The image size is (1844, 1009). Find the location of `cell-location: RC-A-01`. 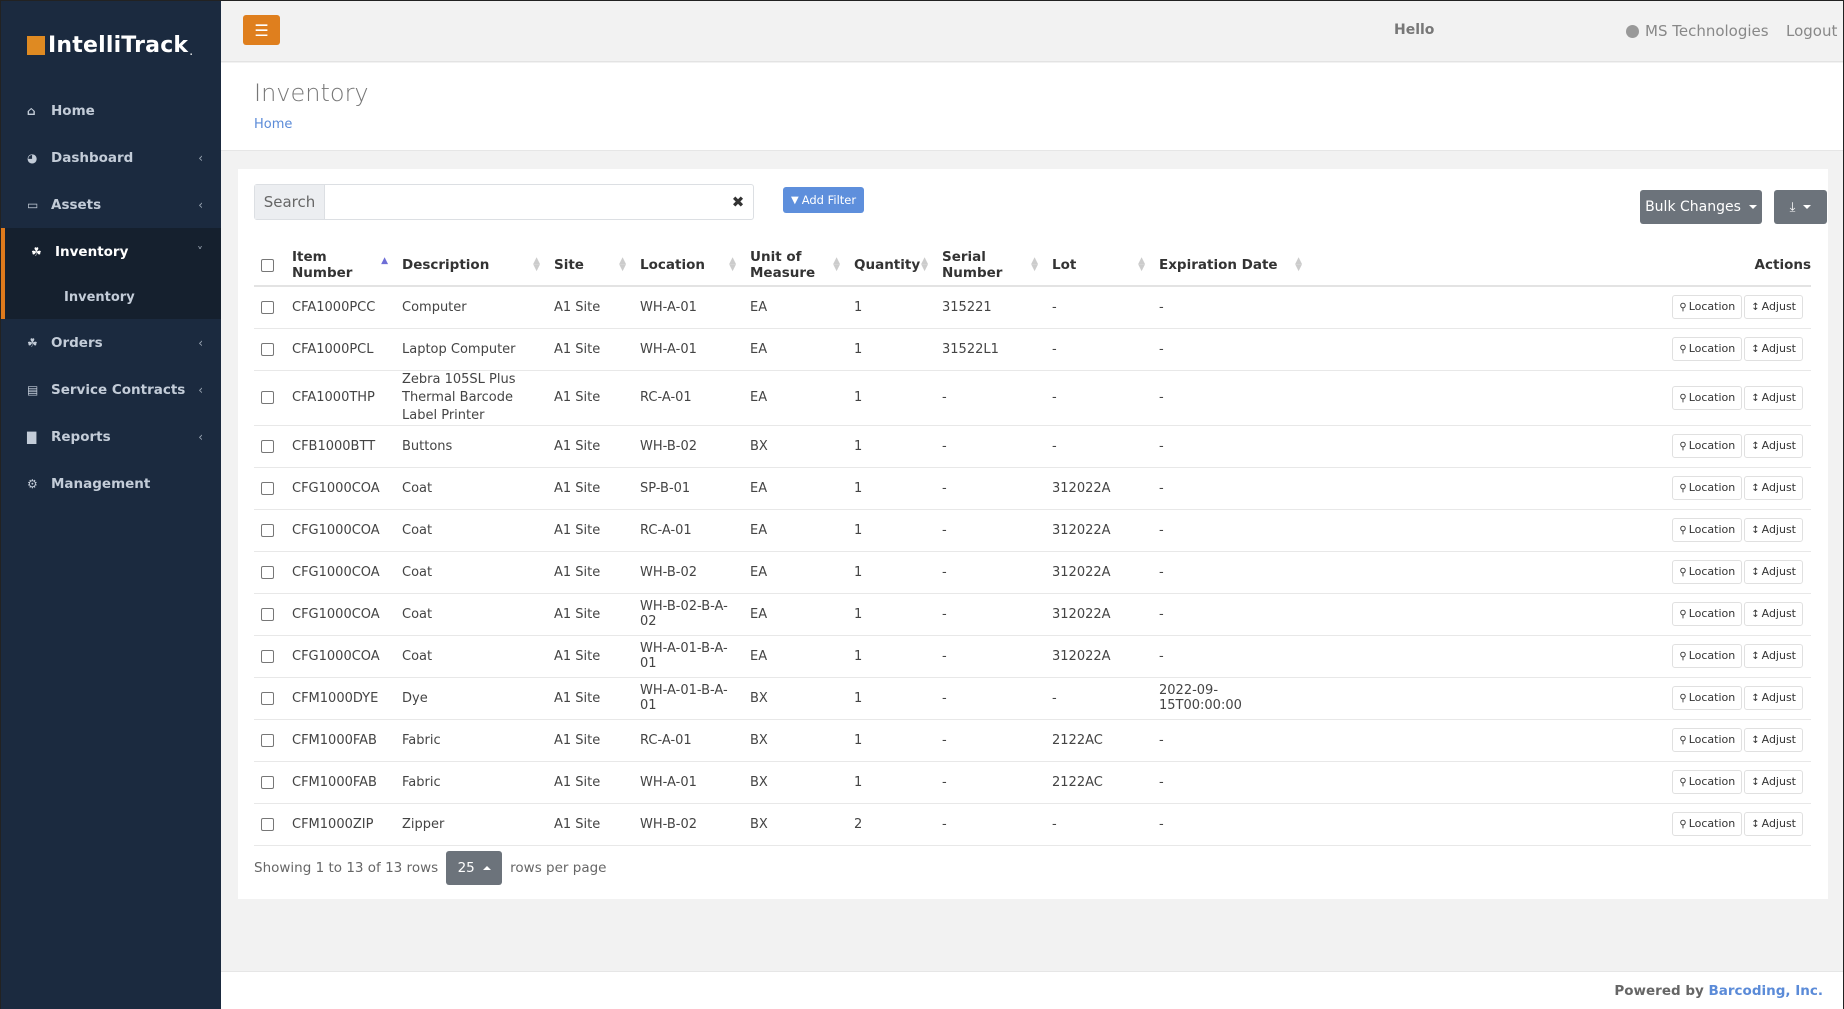

cell-location: RC-A-01 is located at coordinates (687, 398).